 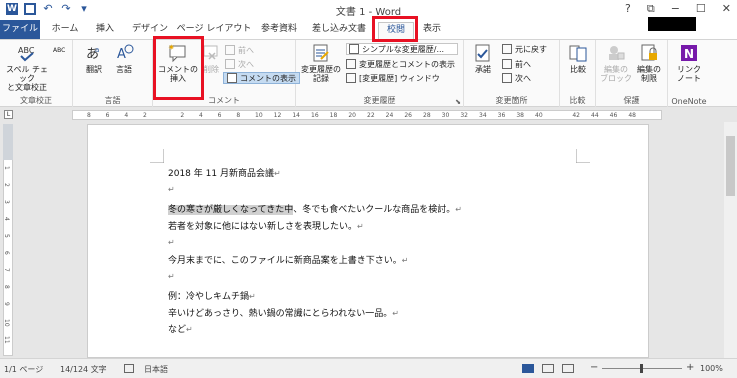 What do you see at coordinates (483, 58) in the screenshot?
I see `accept-button: 承諾` at bounding box center [483, 58].